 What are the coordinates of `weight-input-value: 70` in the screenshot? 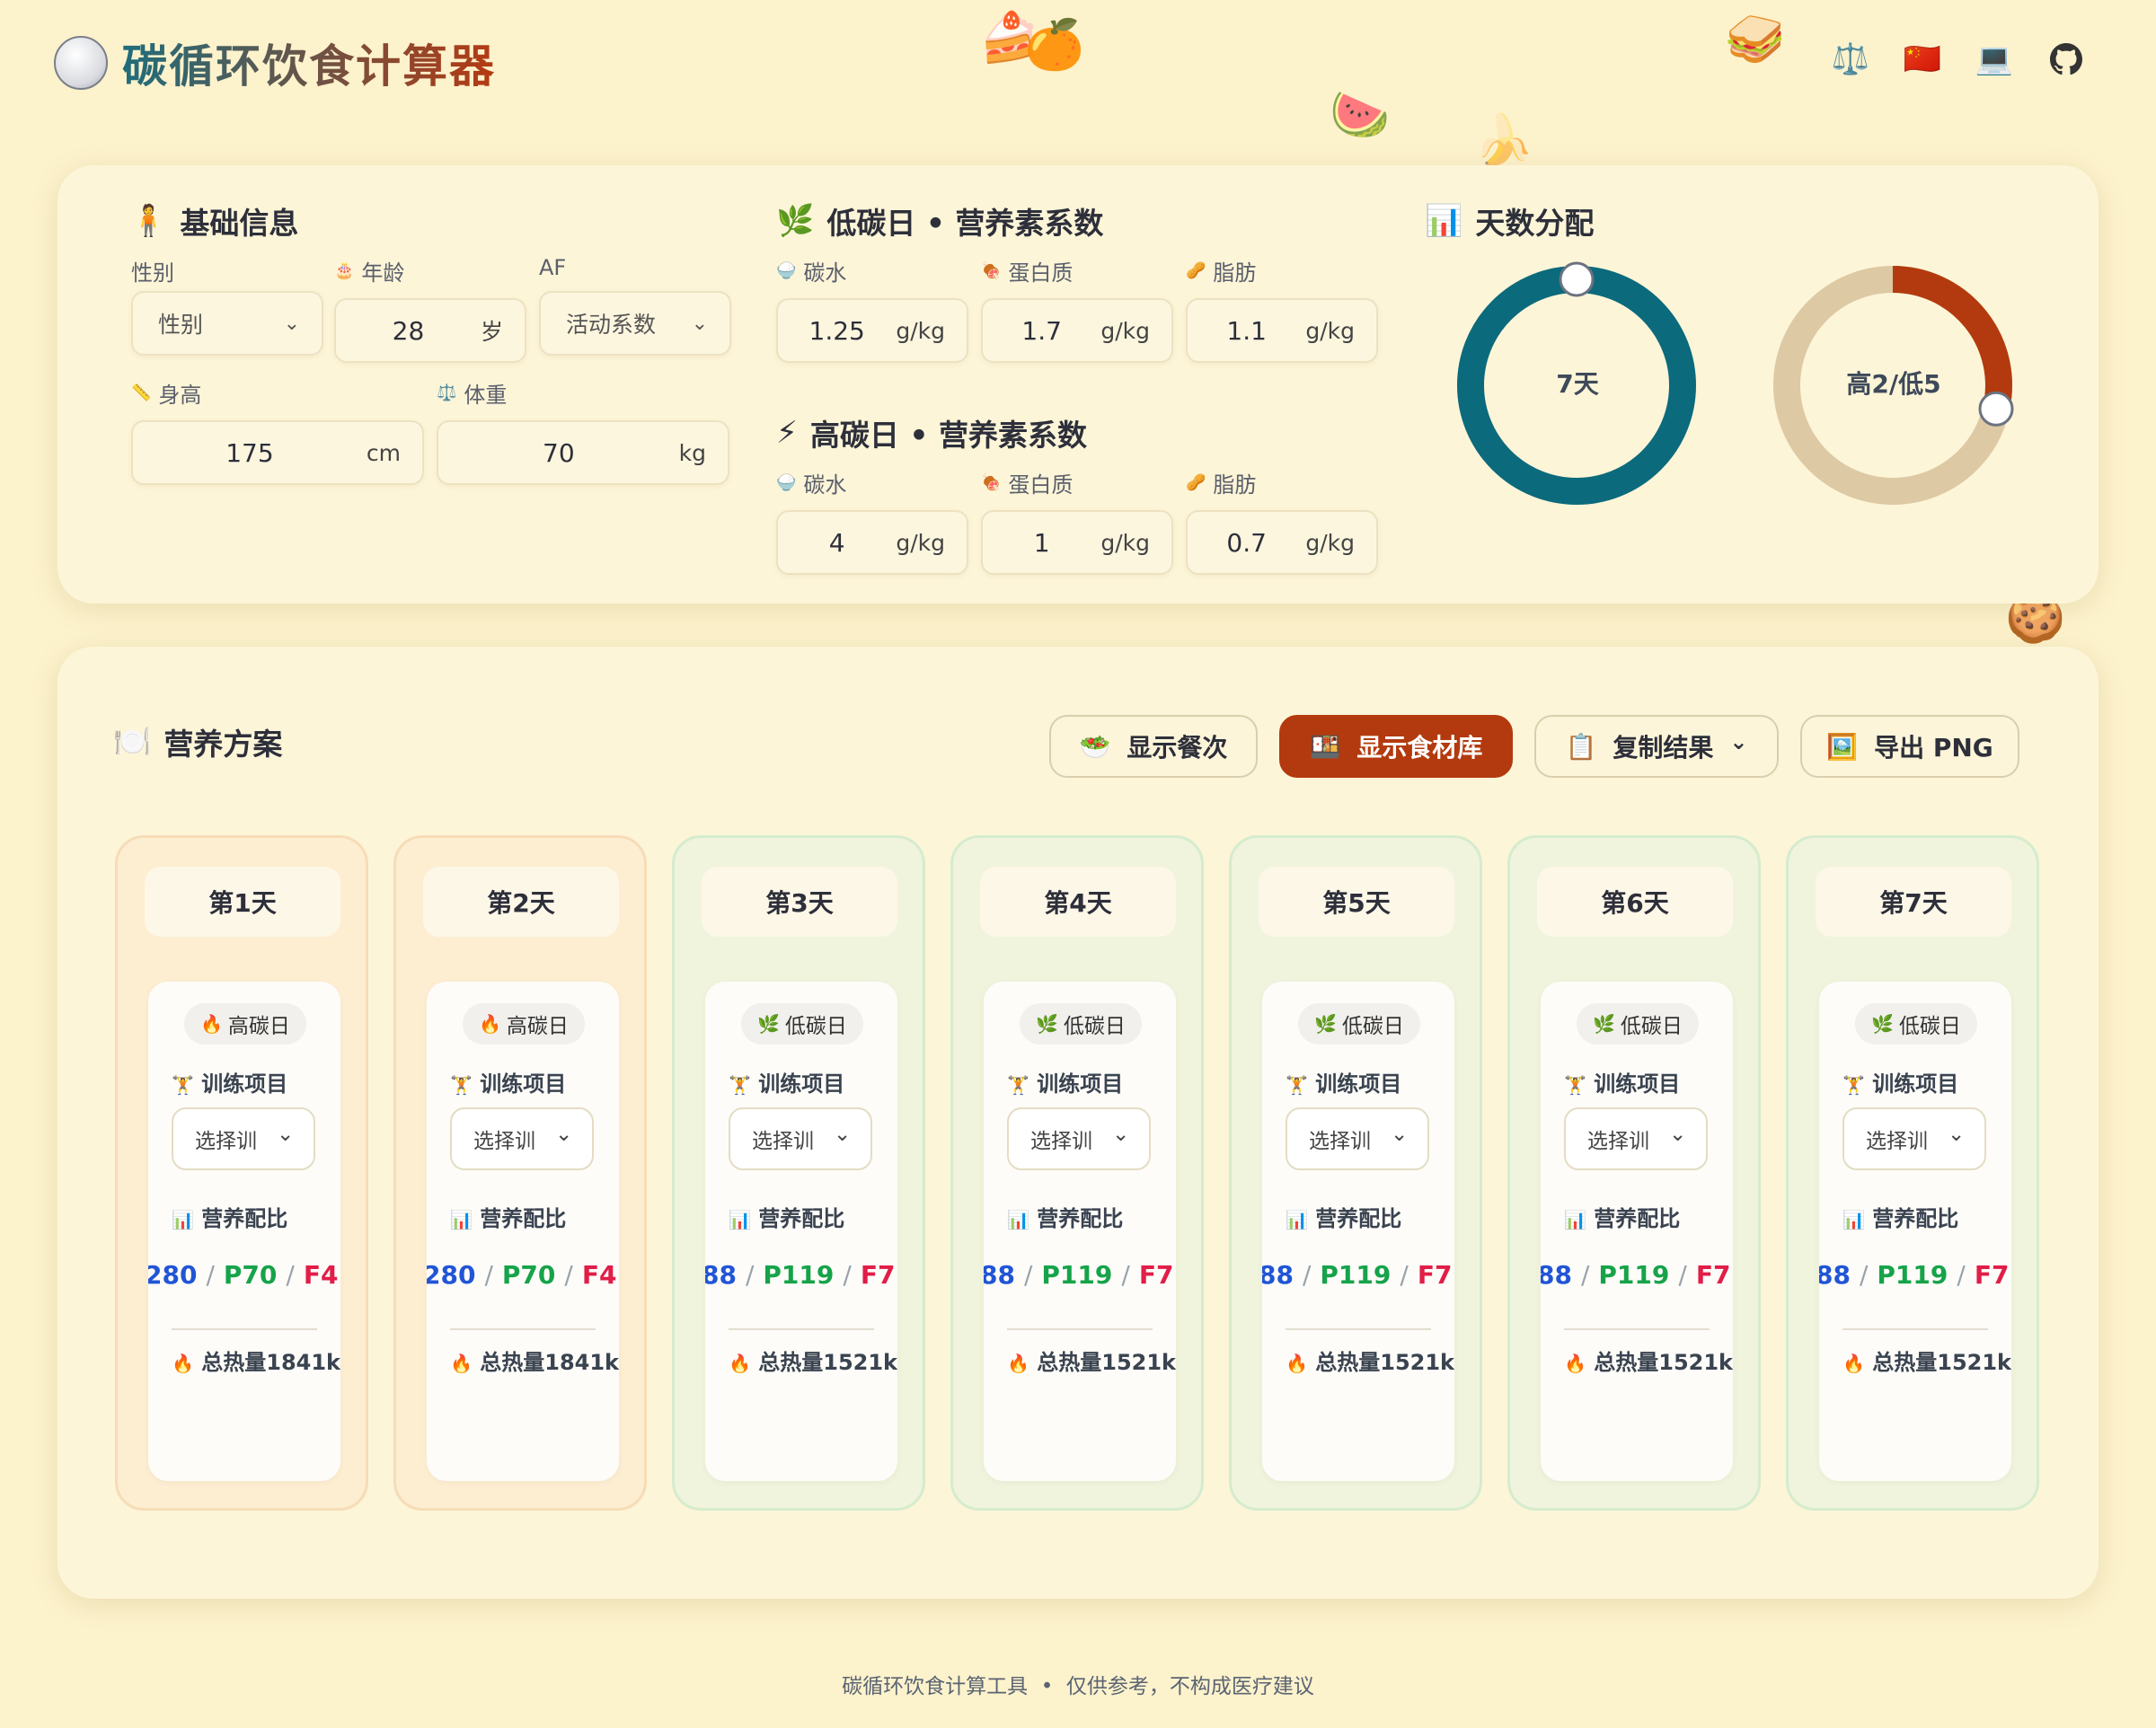 It's located at (559, 452).